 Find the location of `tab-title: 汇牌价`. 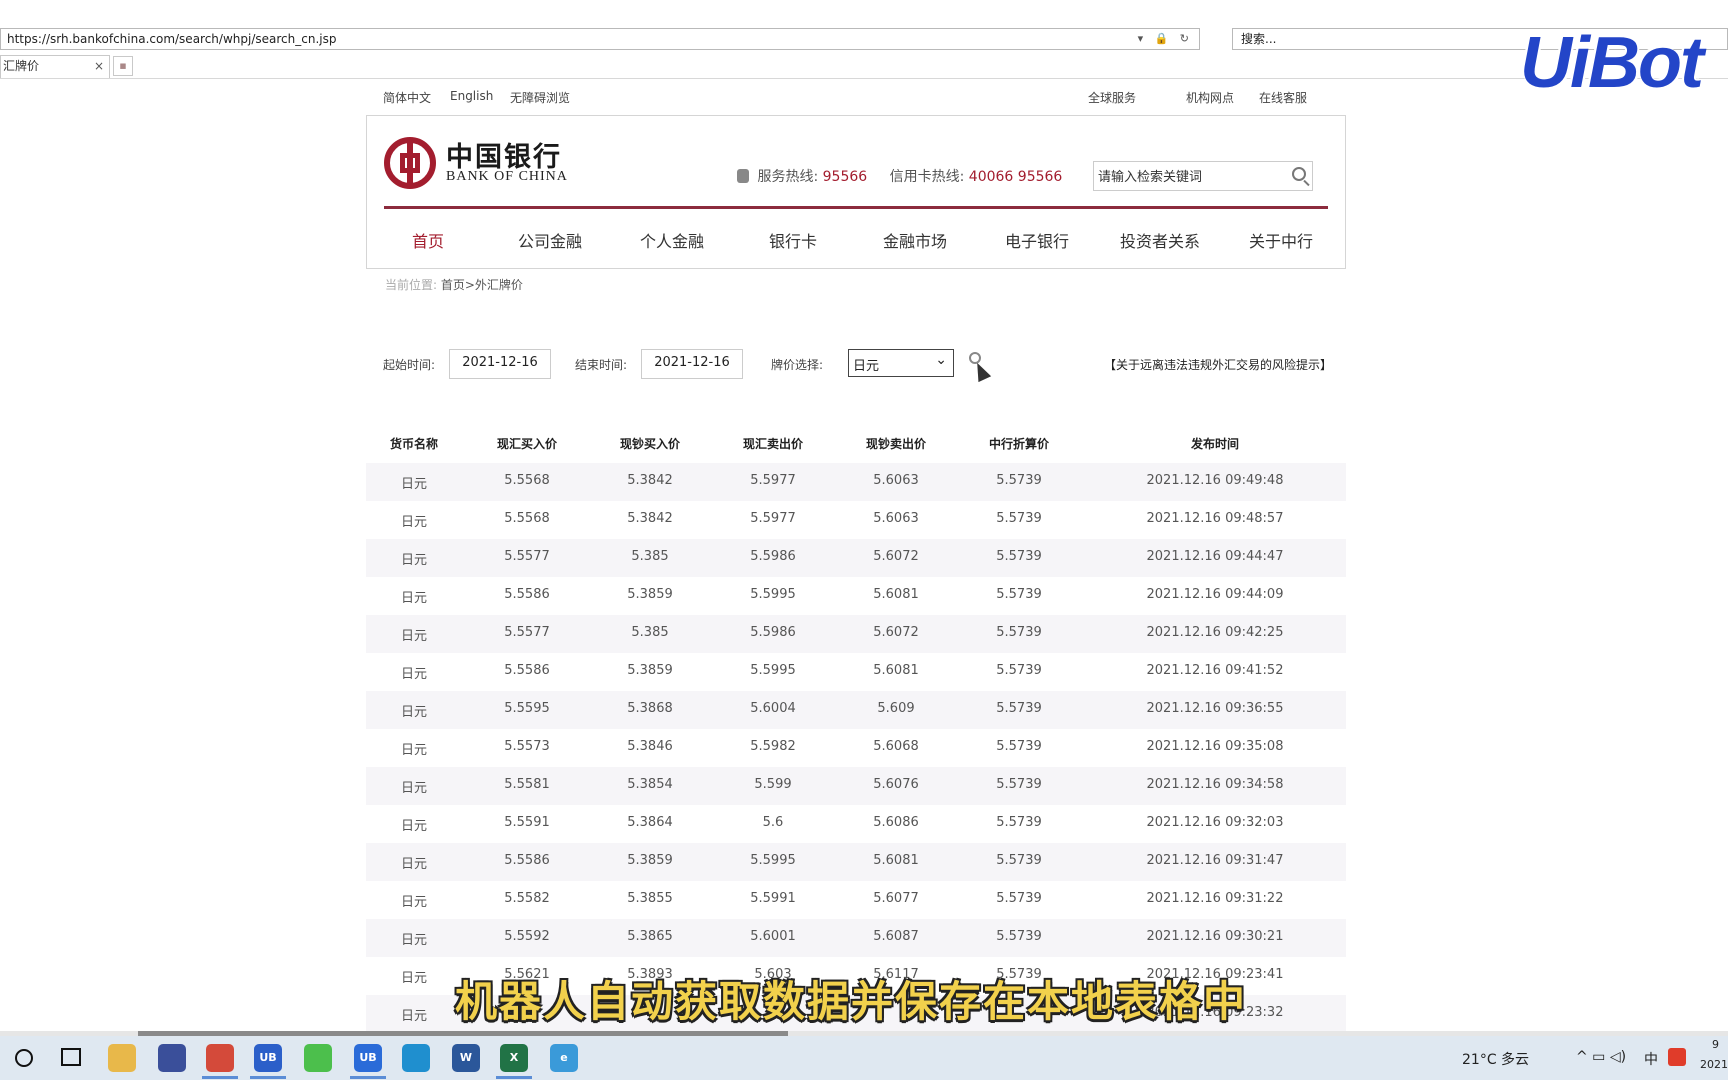

tab-title: 汇牌价 is located at coordinates (21, 66).